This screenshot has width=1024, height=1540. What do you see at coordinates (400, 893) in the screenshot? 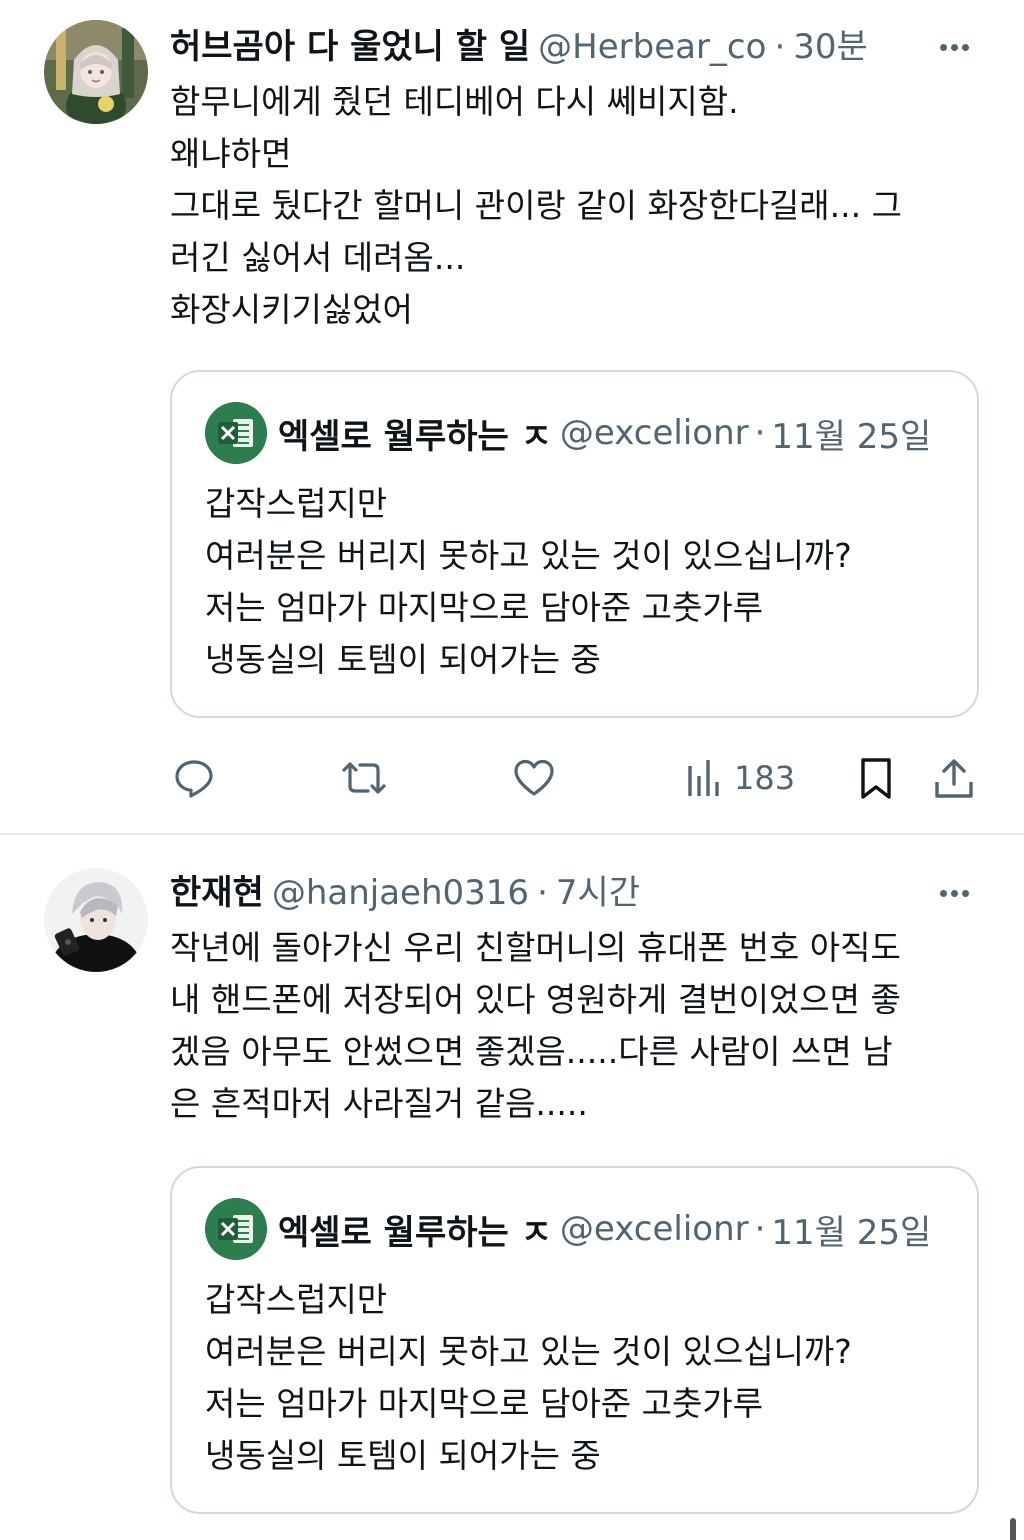
I see `handle: @hanjaeh0316` at bounding box center [400, 893].